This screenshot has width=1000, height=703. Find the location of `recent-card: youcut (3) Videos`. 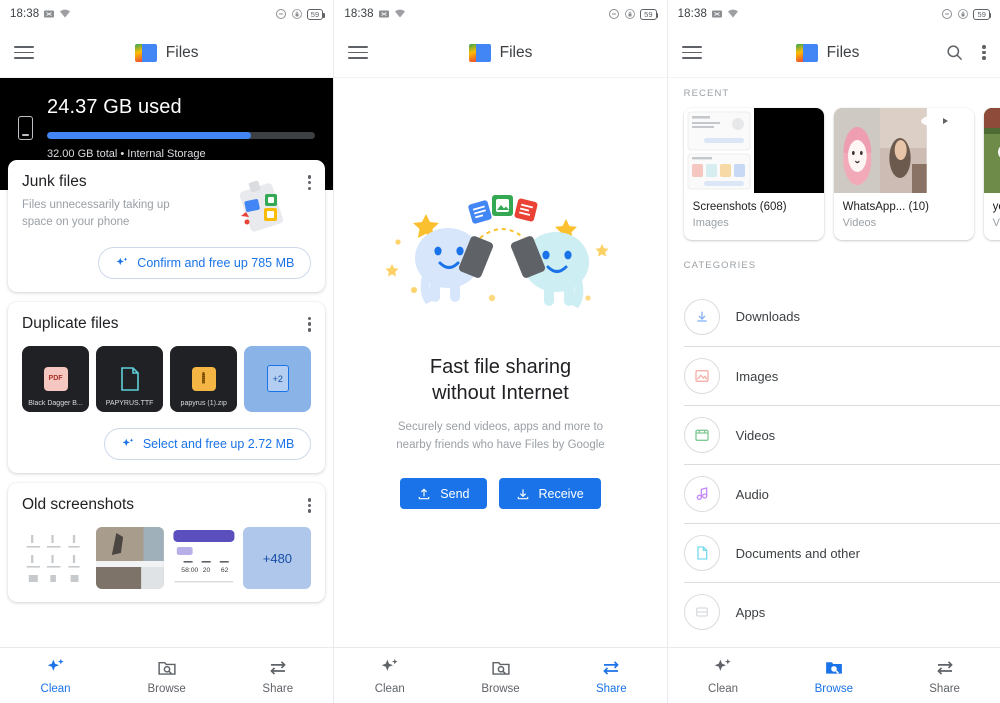

recent-card: youcut (3) Videos is located at coordinates (991, 174).